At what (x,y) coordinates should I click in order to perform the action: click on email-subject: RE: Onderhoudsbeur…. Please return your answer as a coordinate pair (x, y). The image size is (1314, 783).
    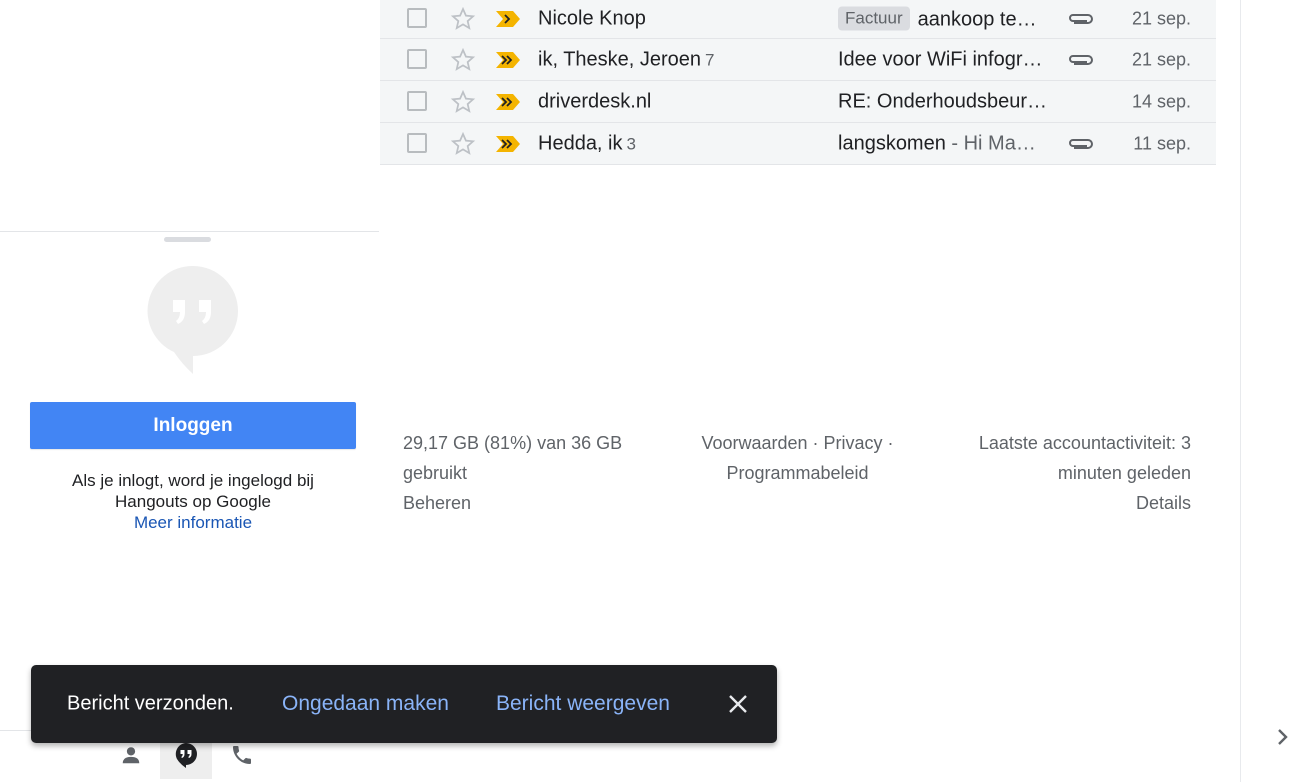
    Looking at the image, I should click on (943, 101).